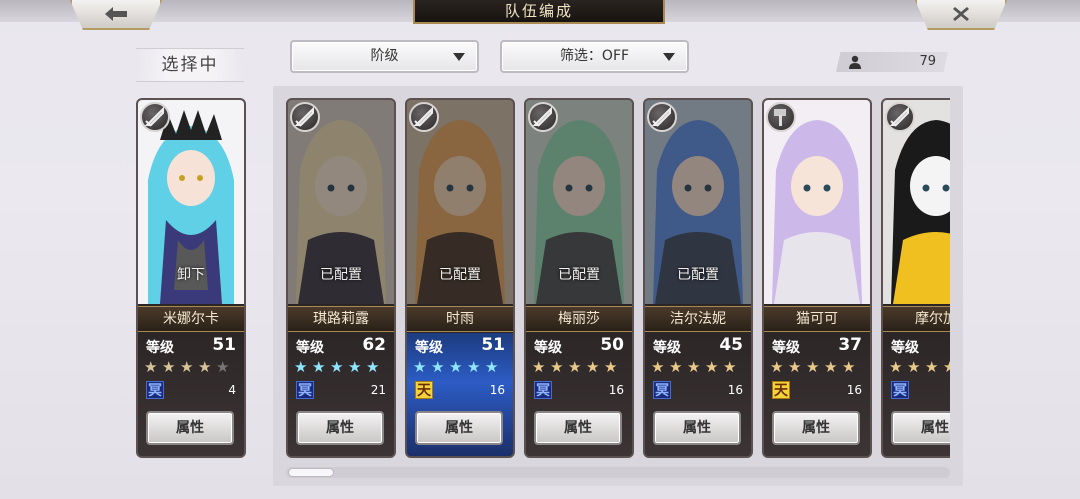 Image resolution: width=1080 pixels, height=499 pixels. What do you see at coordinates (191, 275) in the screenshot?
I see `unequip-overlay: 卸下` at bounding box center [191, 275].